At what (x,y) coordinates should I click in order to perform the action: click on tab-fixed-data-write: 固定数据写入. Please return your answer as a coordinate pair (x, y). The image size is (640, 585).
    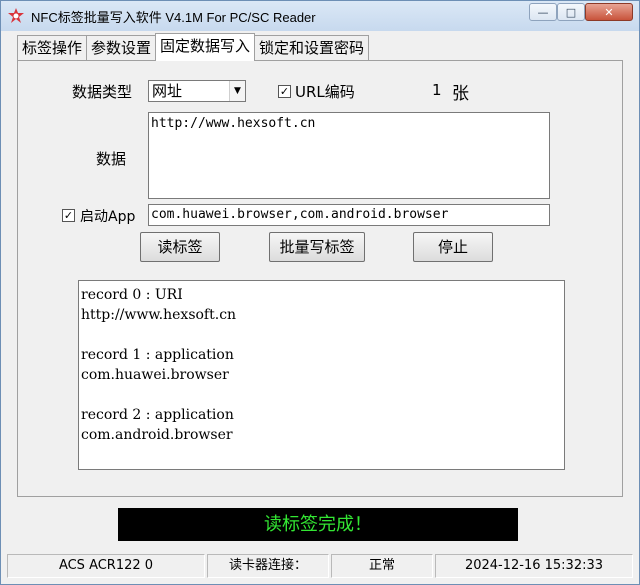
    Looking at the image, I should click on (205, 47).